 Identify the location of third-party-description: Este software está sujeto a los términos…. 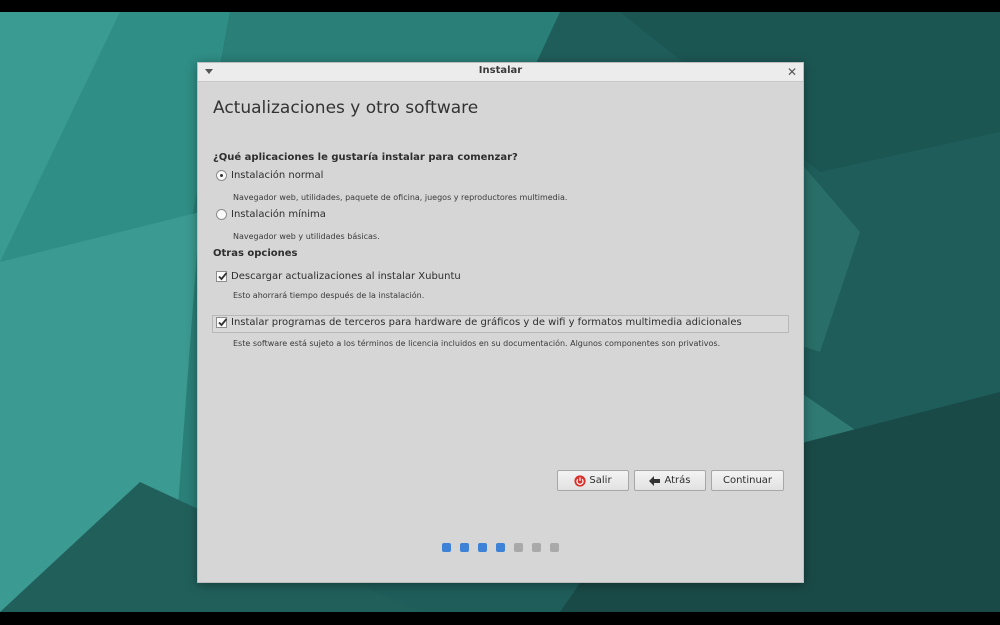
(477, 343).